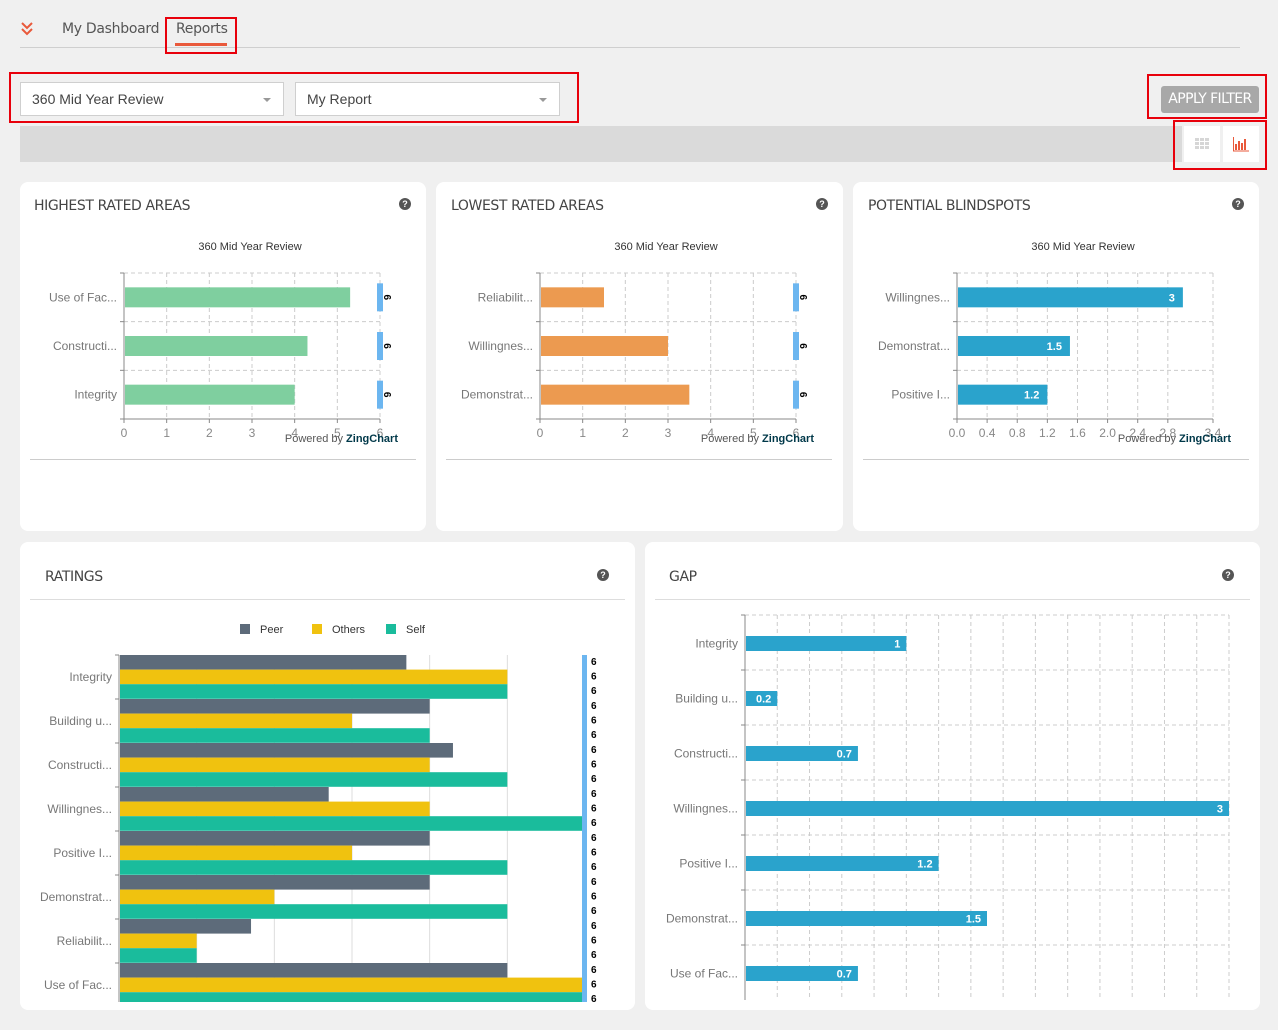 Image resolution: width=1278 pixels, height=1030 pixels. Describe the element at coordinates (112, 206) in the screenshot. I see `card-title: HIGHEST RATED AREAS` at that location.